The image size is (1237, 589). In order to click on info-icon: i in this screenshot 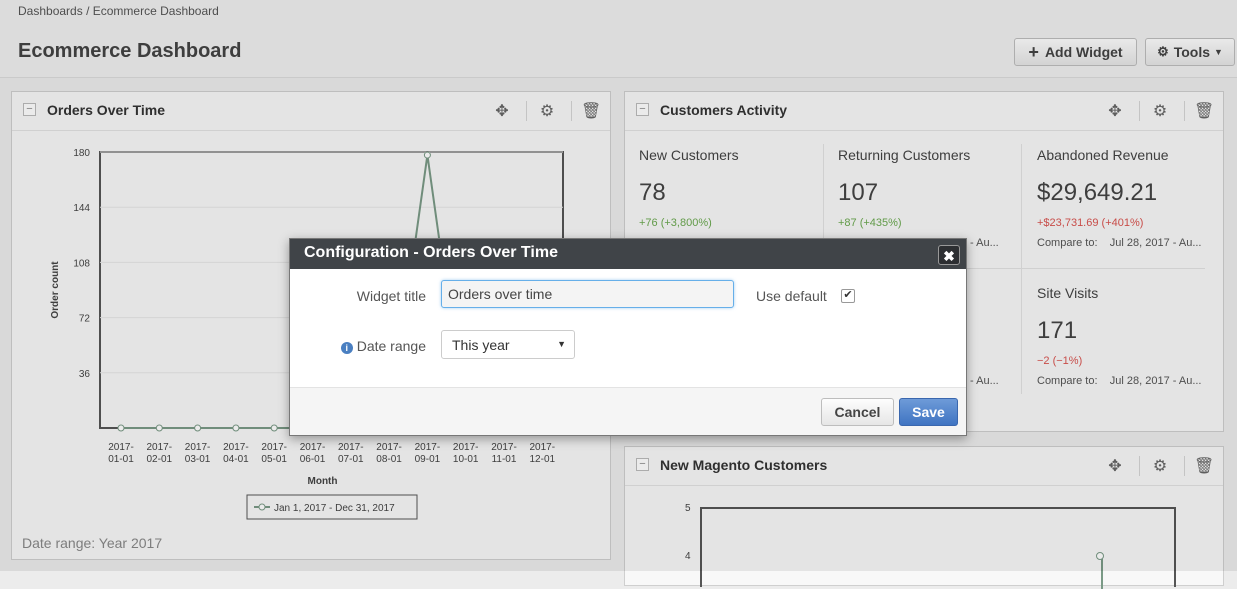, I will do `click(346, 348)`.